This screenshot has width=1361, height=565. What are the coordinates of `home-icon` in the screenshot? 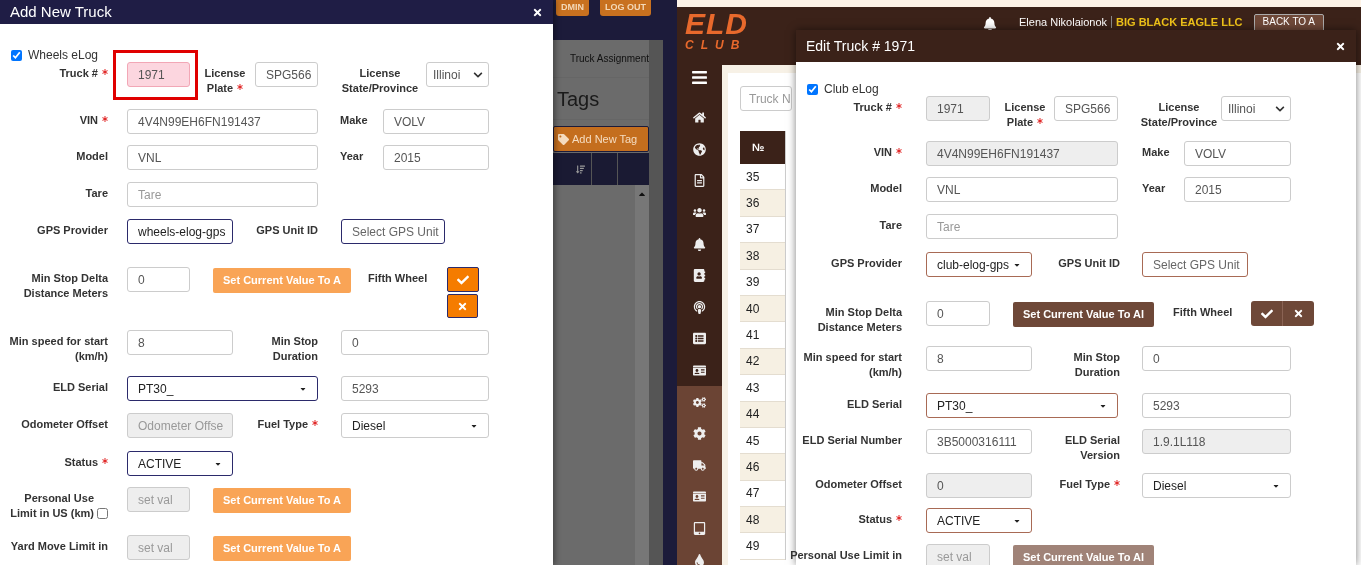 It's located at (699, 118).